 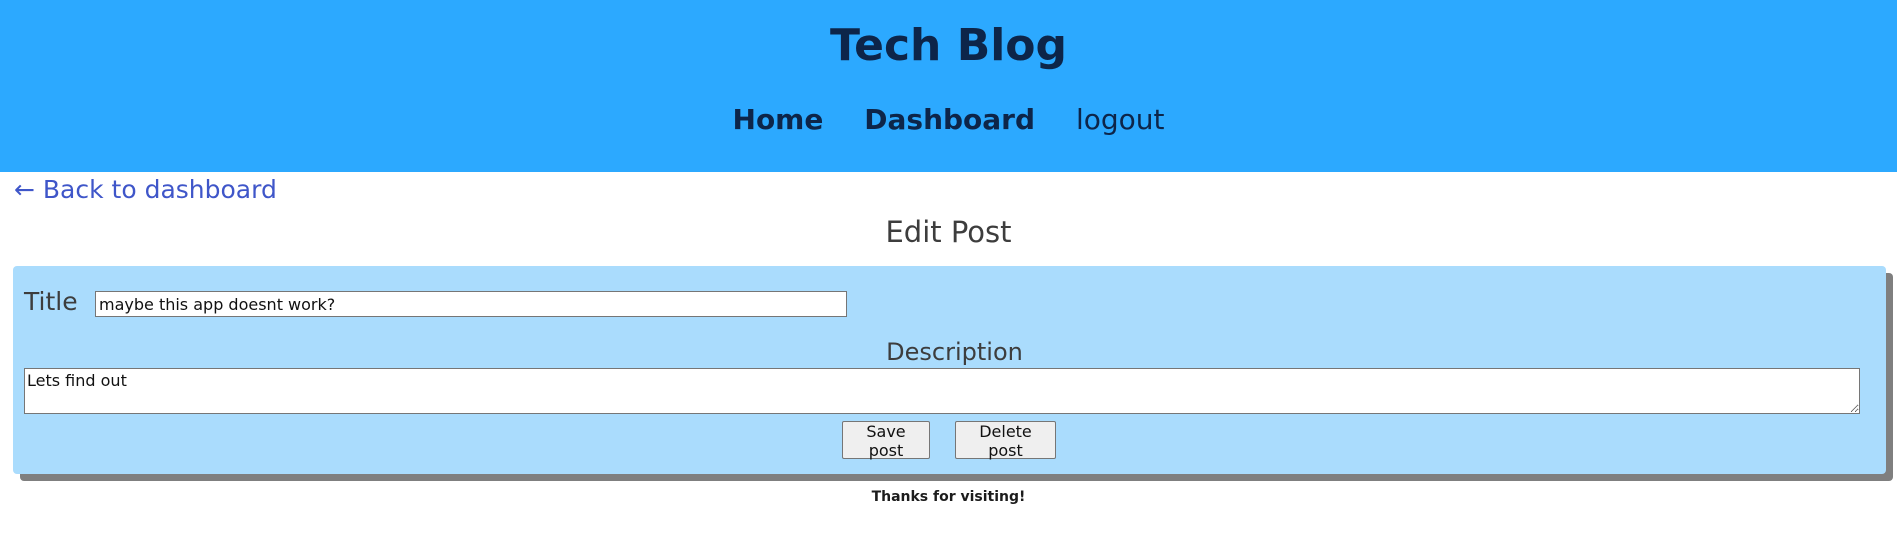 I want to click on nav-logout-link: logout, so click(x=1120, y=120).